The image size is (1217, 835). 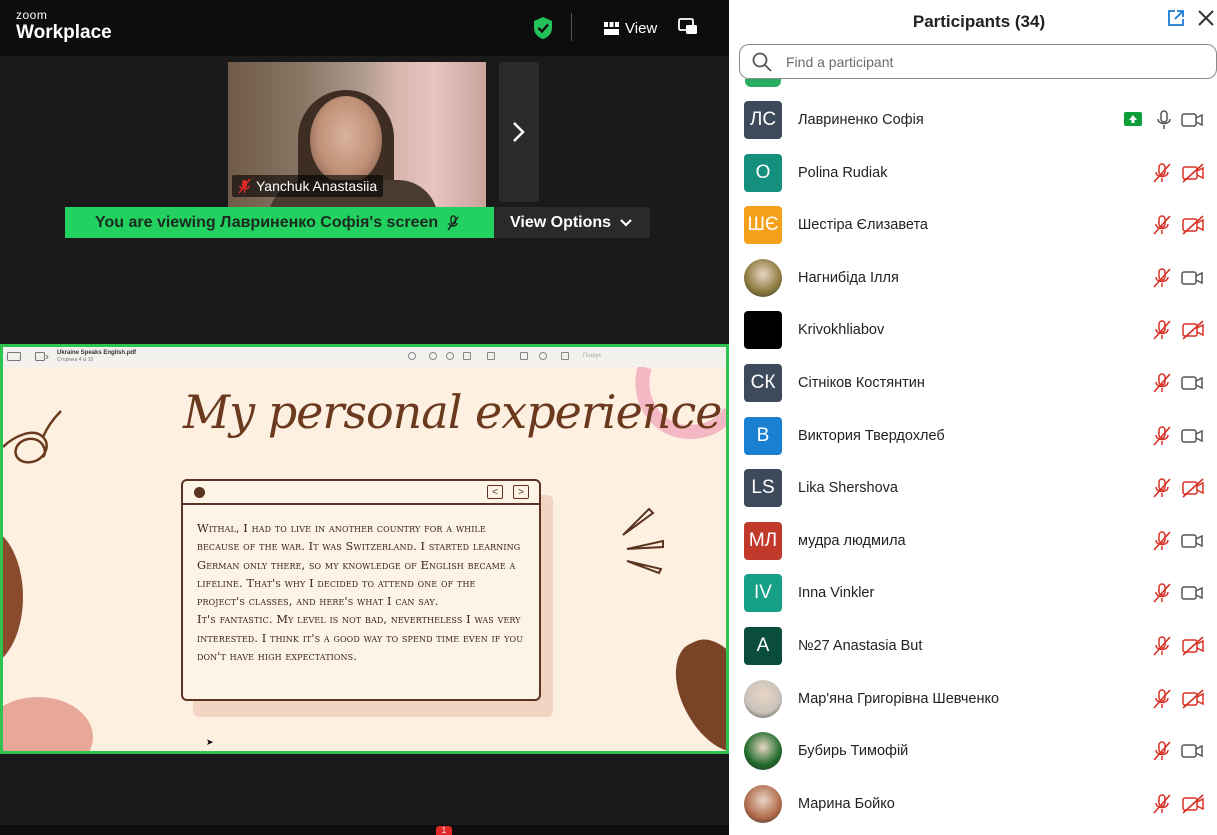 I want to click on grid-view-icon, so click(x=611, y=28).